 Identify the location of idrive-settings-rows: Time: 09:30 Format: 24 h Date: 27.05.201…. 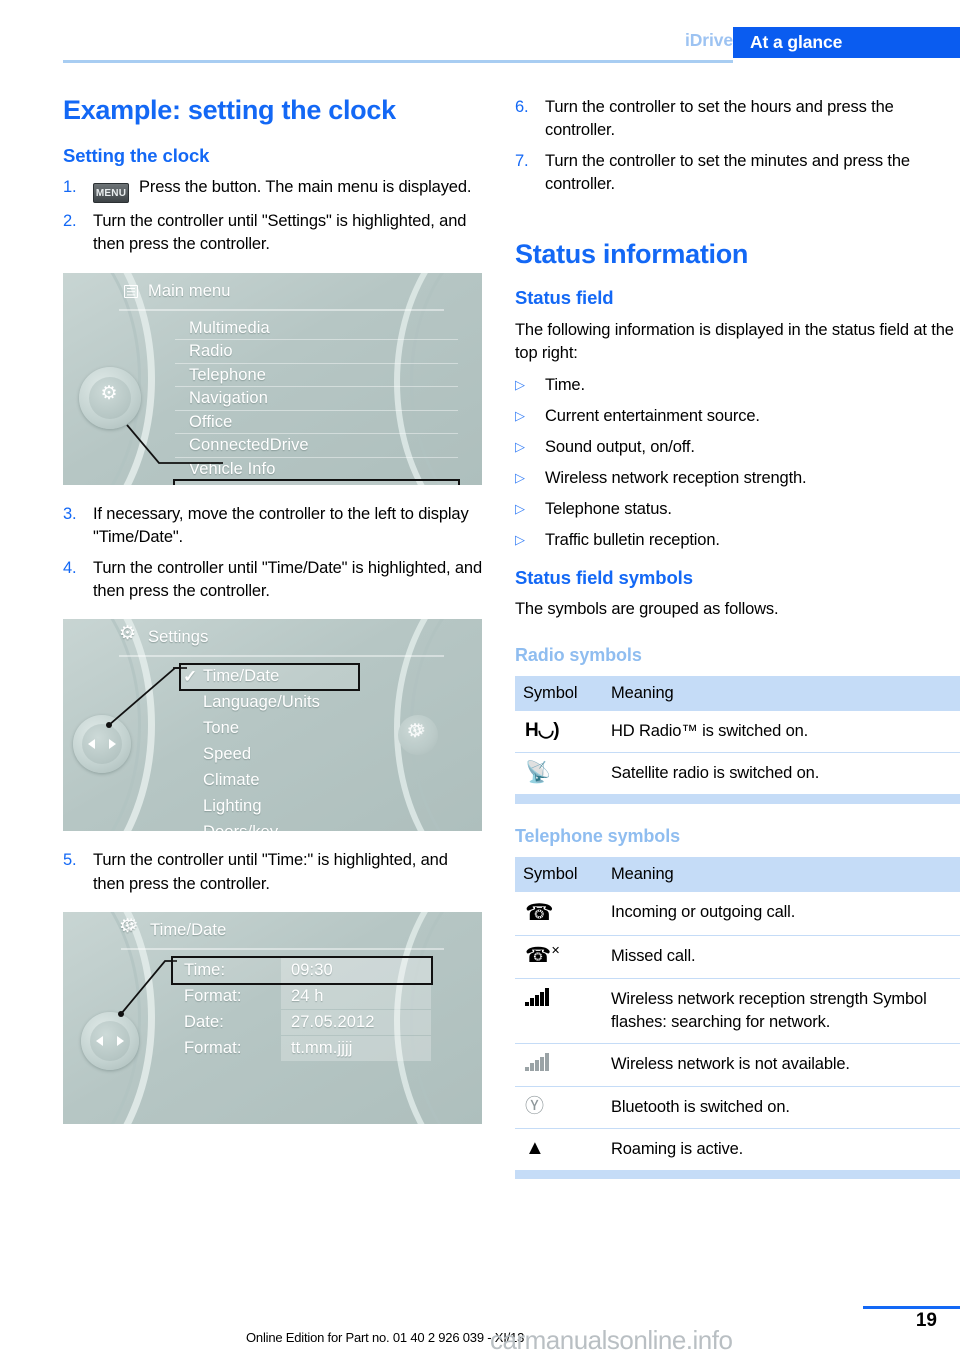
(302, 1009).